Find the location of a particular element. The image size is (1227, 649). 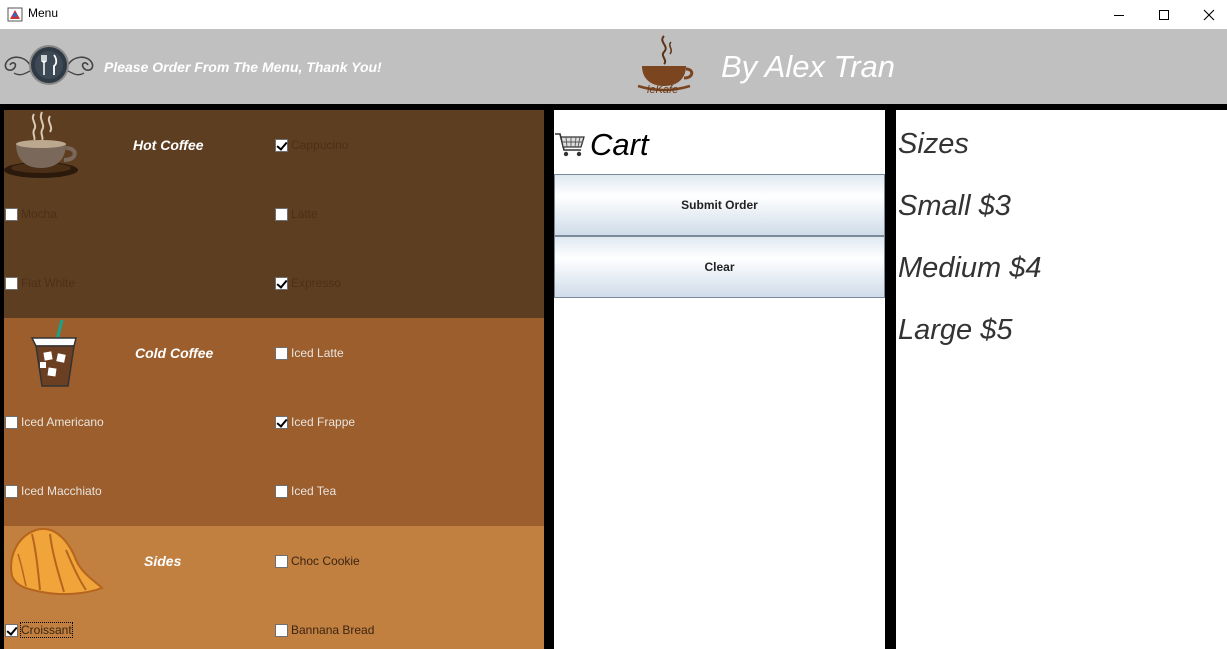

checkbox-iced-americano: Iced Americano is located at coordinates (54, 422).